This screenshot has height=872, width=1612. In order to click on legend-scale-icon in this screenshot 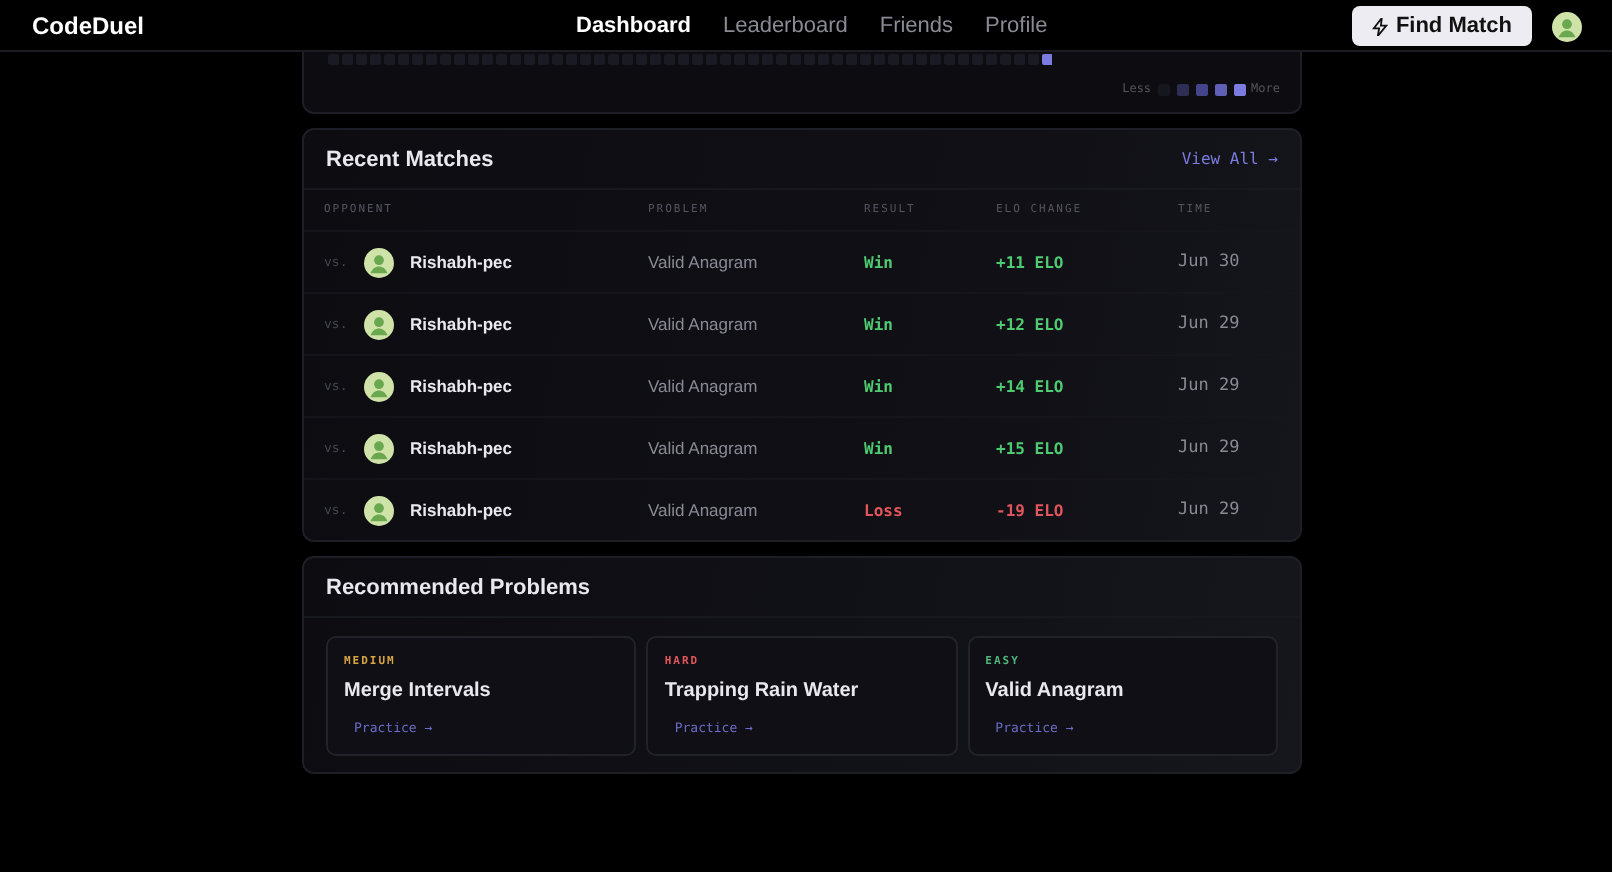, I will do `click(1201, 89)`.